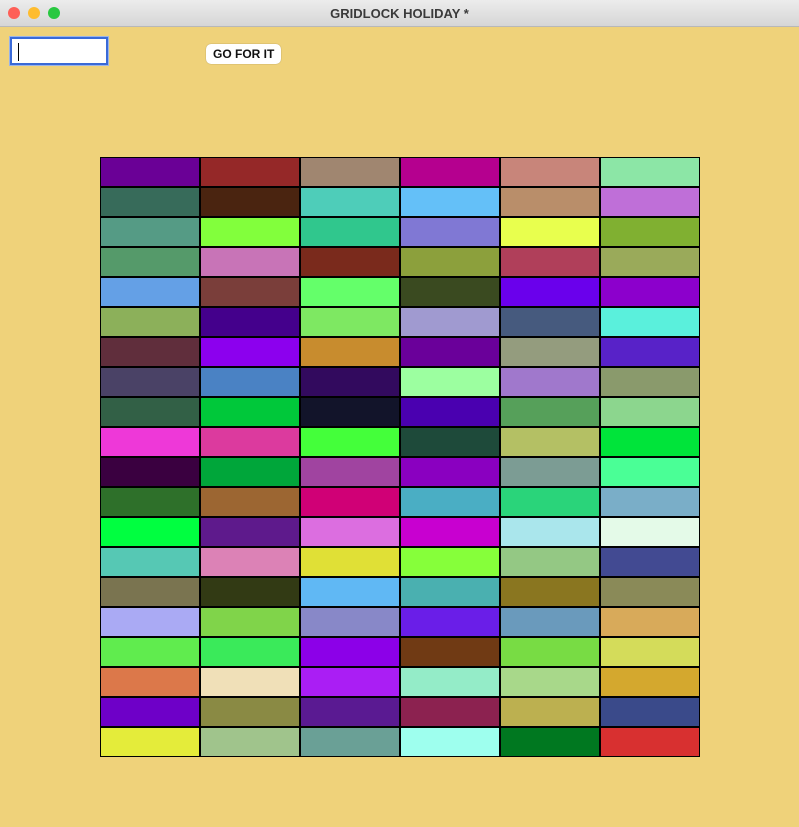 The image size is (799, 827). Describe the element at coordinates (250, 292) in the screenshot. I see `grid-cell-r5-c2` at that location.